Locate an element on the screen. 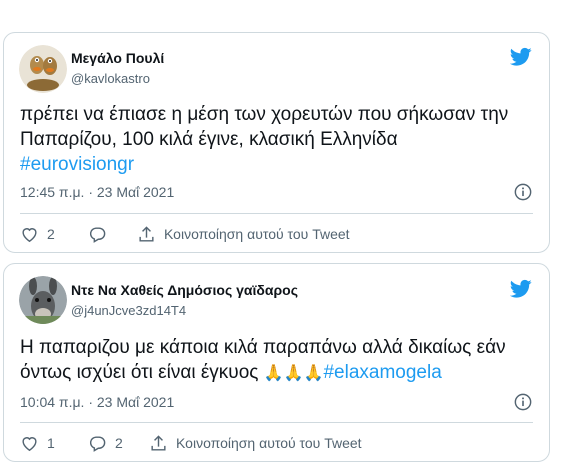 The image size is (569, 464). like-button: 1 is located at coordinates (37, 443).